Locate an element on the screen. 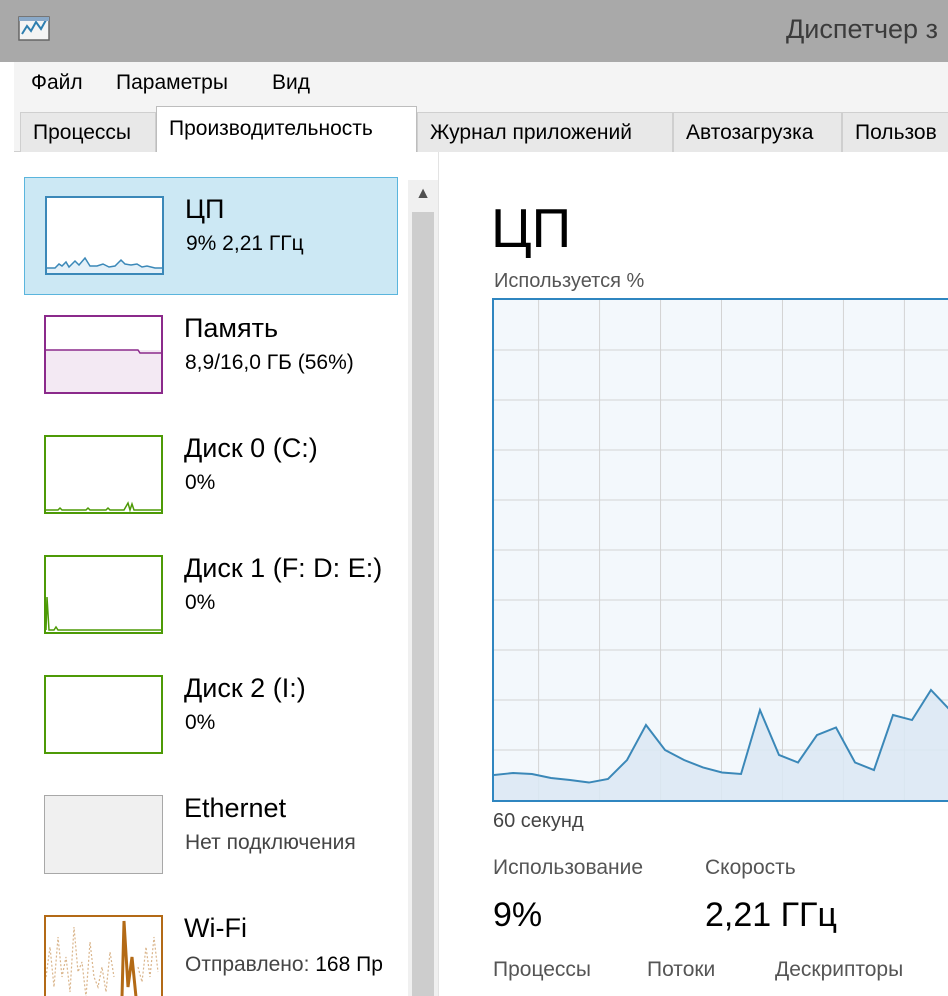 Image resolution: width=948 pixels, height=996 pixels. sidebar-item-disk-0: Диск 0 (C:) 0% is located at coordinates (211, 476).